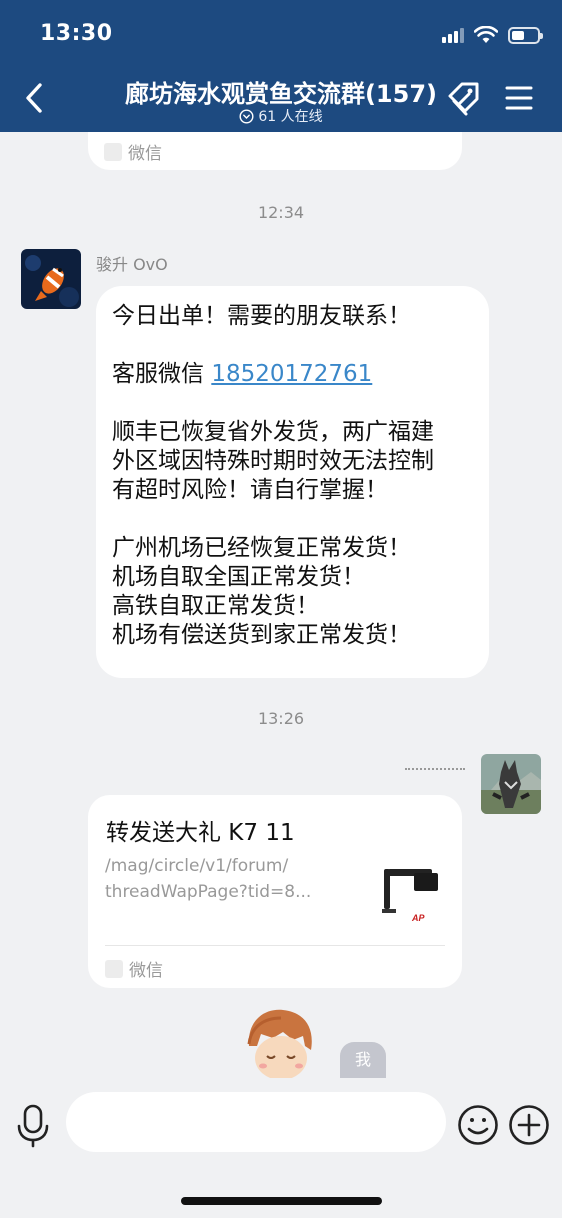 Image resolution: width=562 pixels, height=1218 pixels. What do you see at coordinates (200, 833) in the screenshot?
I see `card-title: 转发送大礼 K7 11` at bounding box center [200, 833].